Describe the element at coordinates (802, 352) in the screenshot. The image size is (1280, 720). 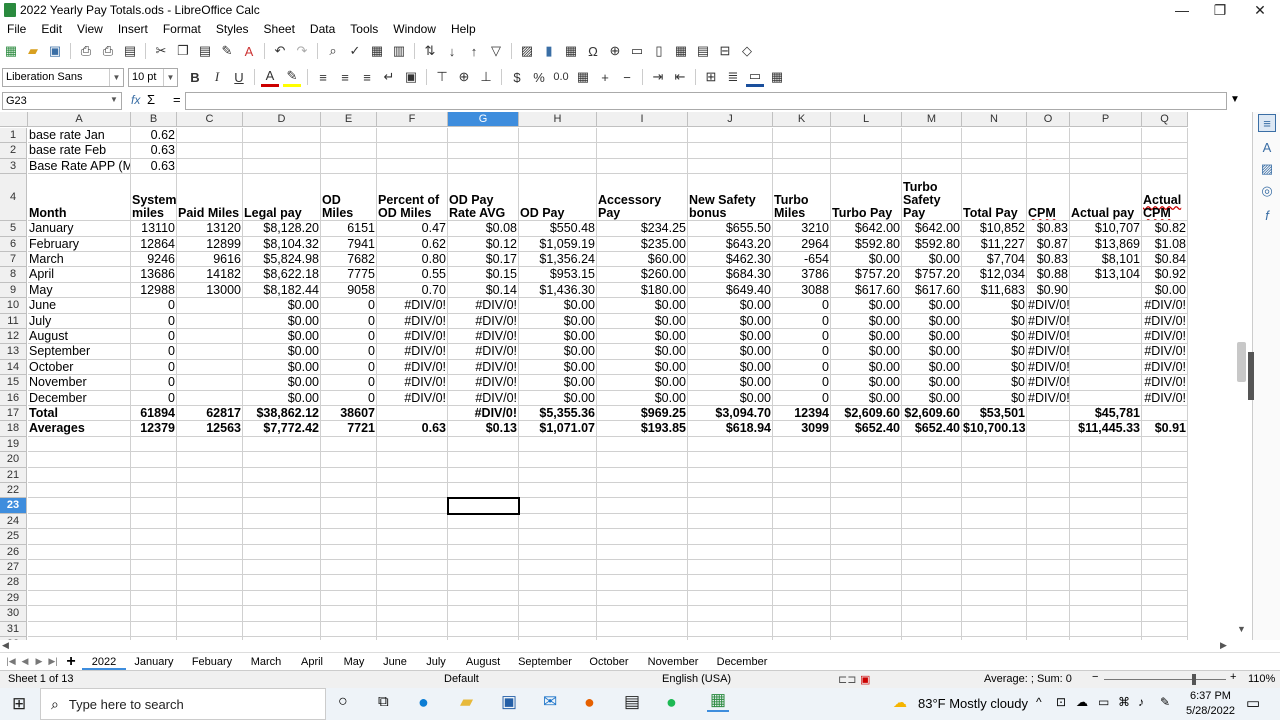
I see `cell-k13: 0` at that location.